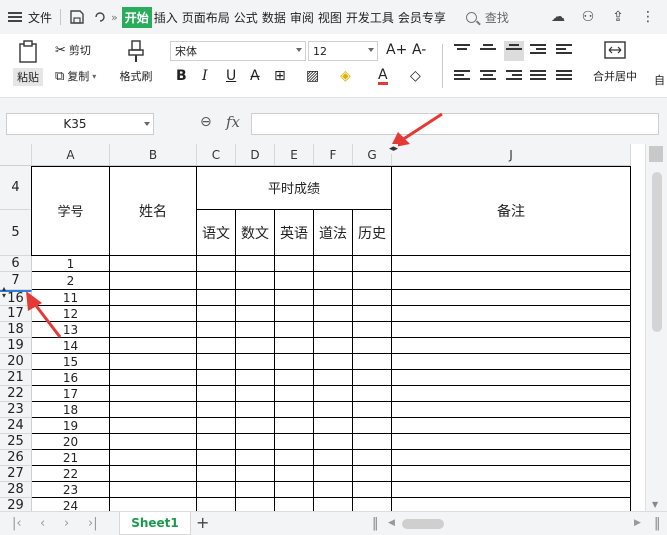 This screenshot has width=667, height=535. Describe the element at coordinates (100, 17) in the screenshot. I see `undo-icon` at that location.